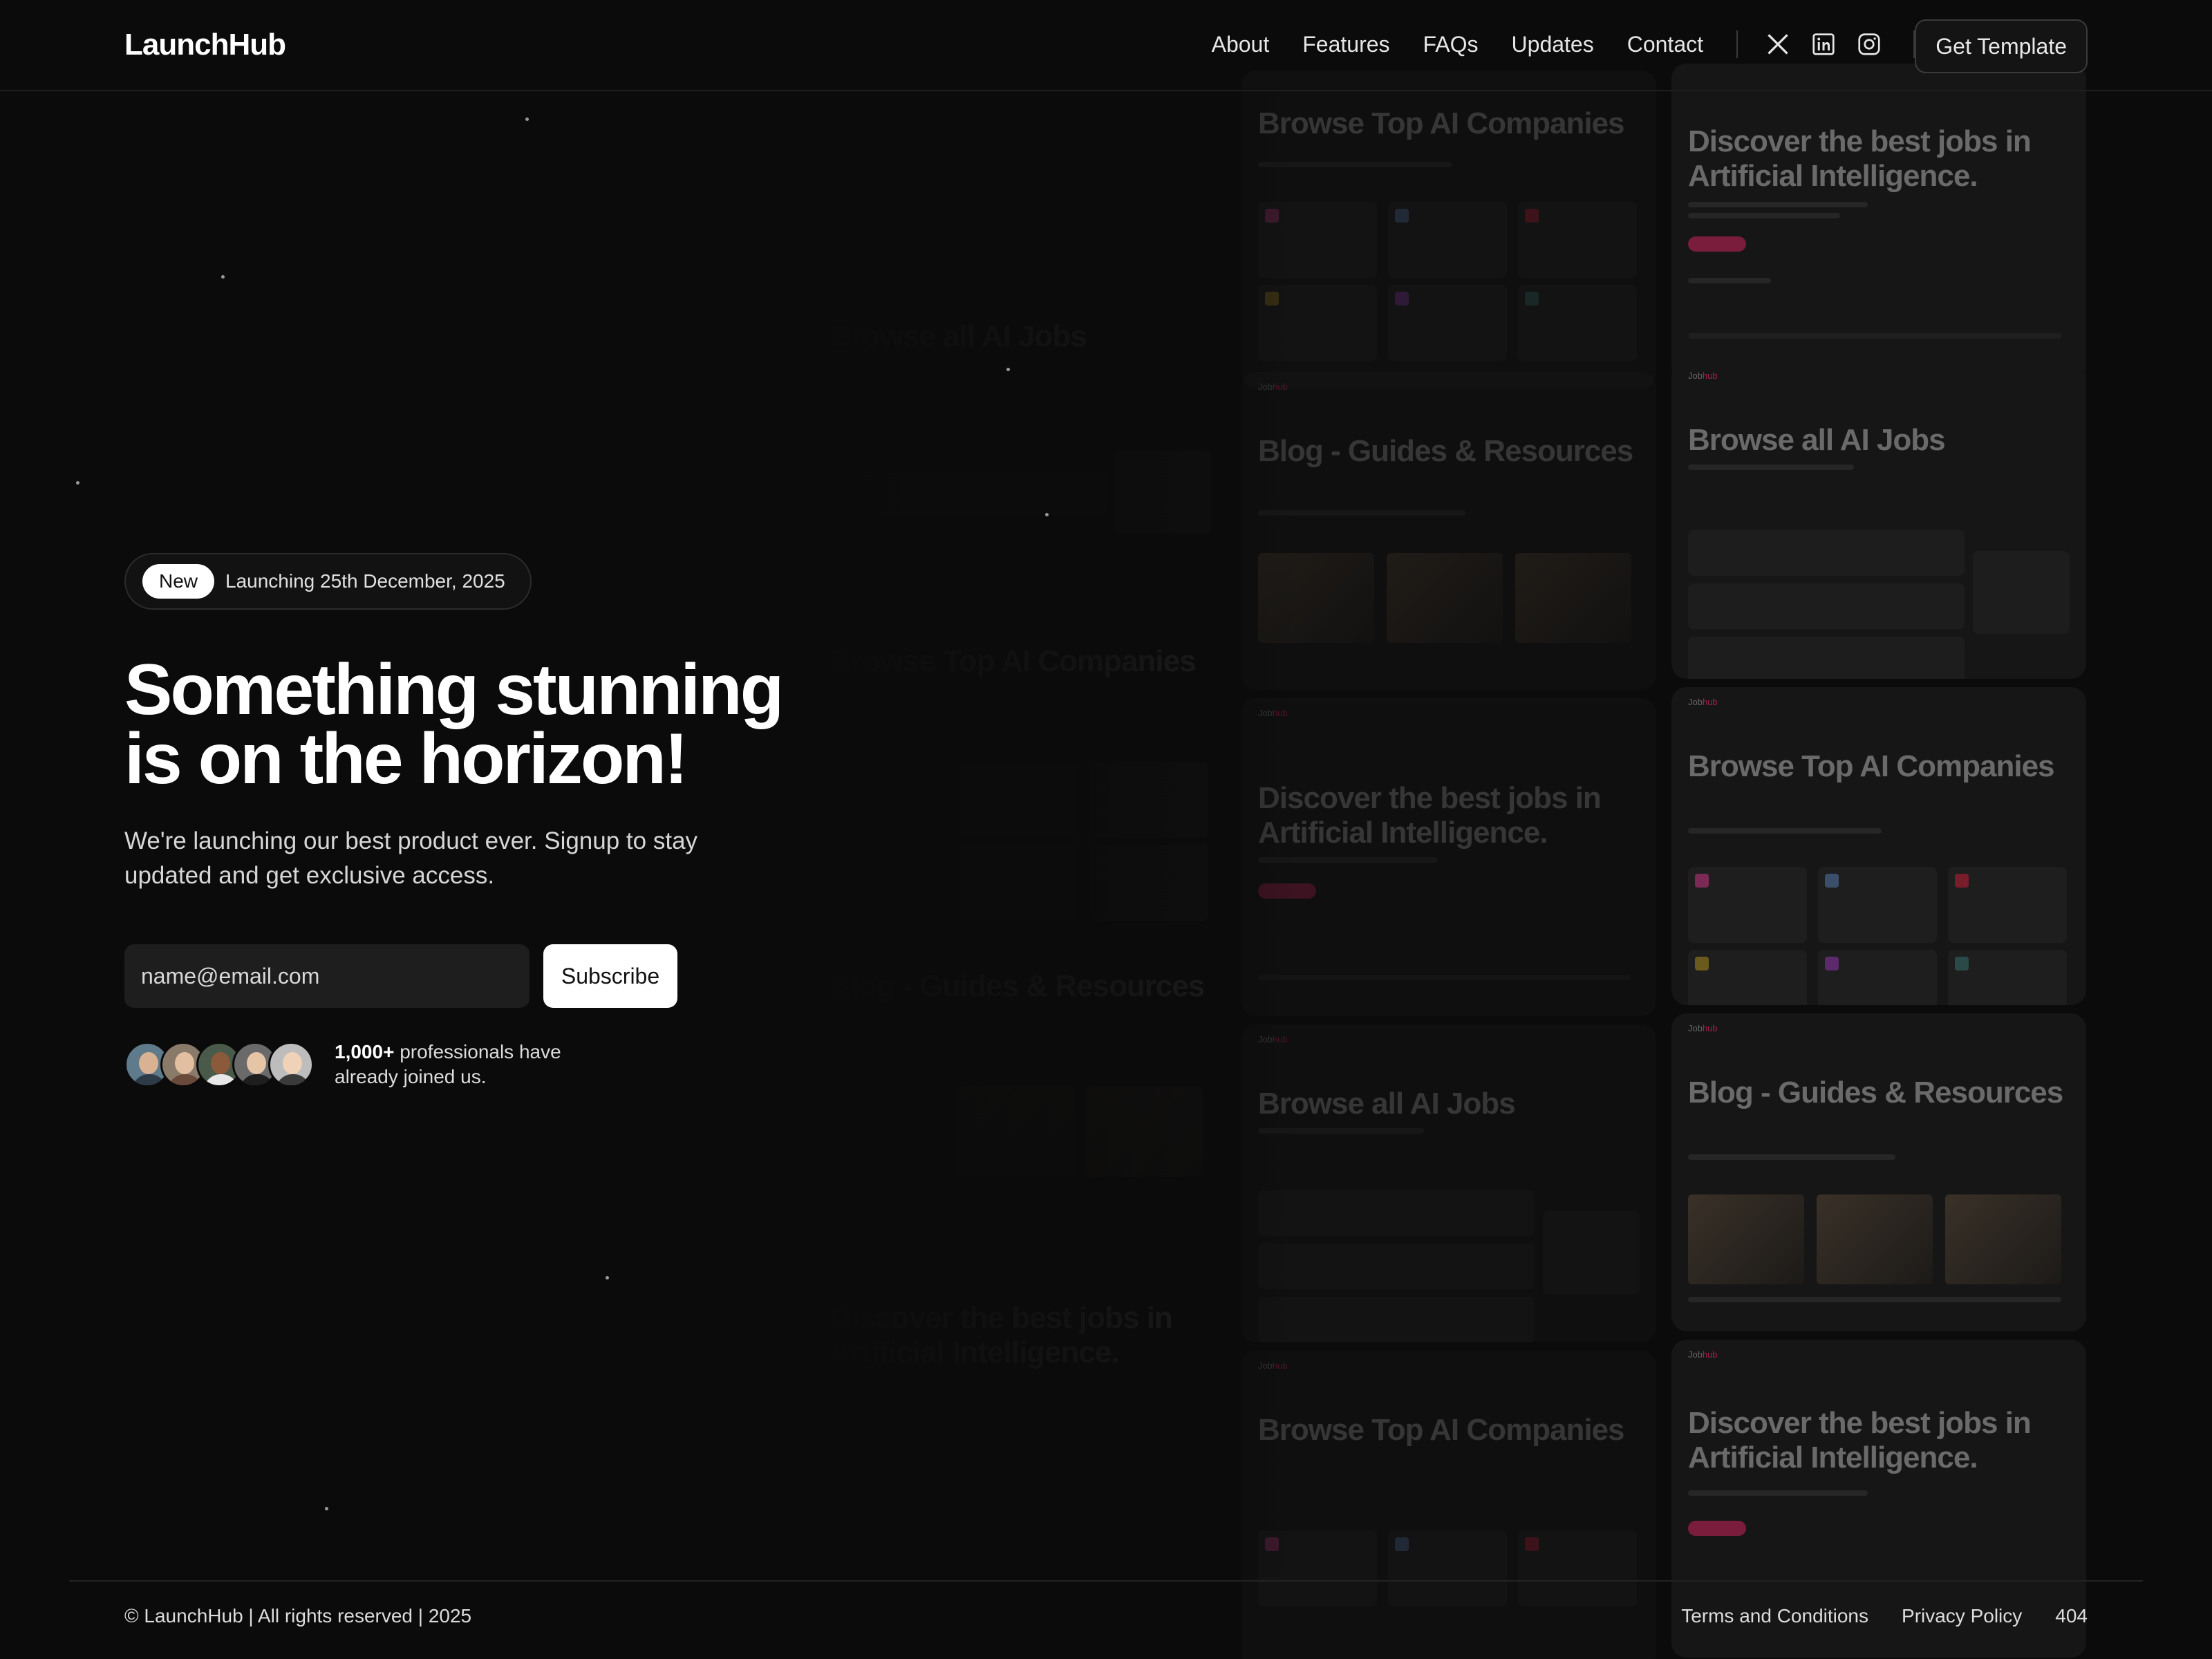 Image resolution: width=2212 pixels, height=1659 pixels. What do you see at coordinates (1451, 44) in the screenshot?
I see `nav-faqs: FAQs` at bounding box center [1451, 44].